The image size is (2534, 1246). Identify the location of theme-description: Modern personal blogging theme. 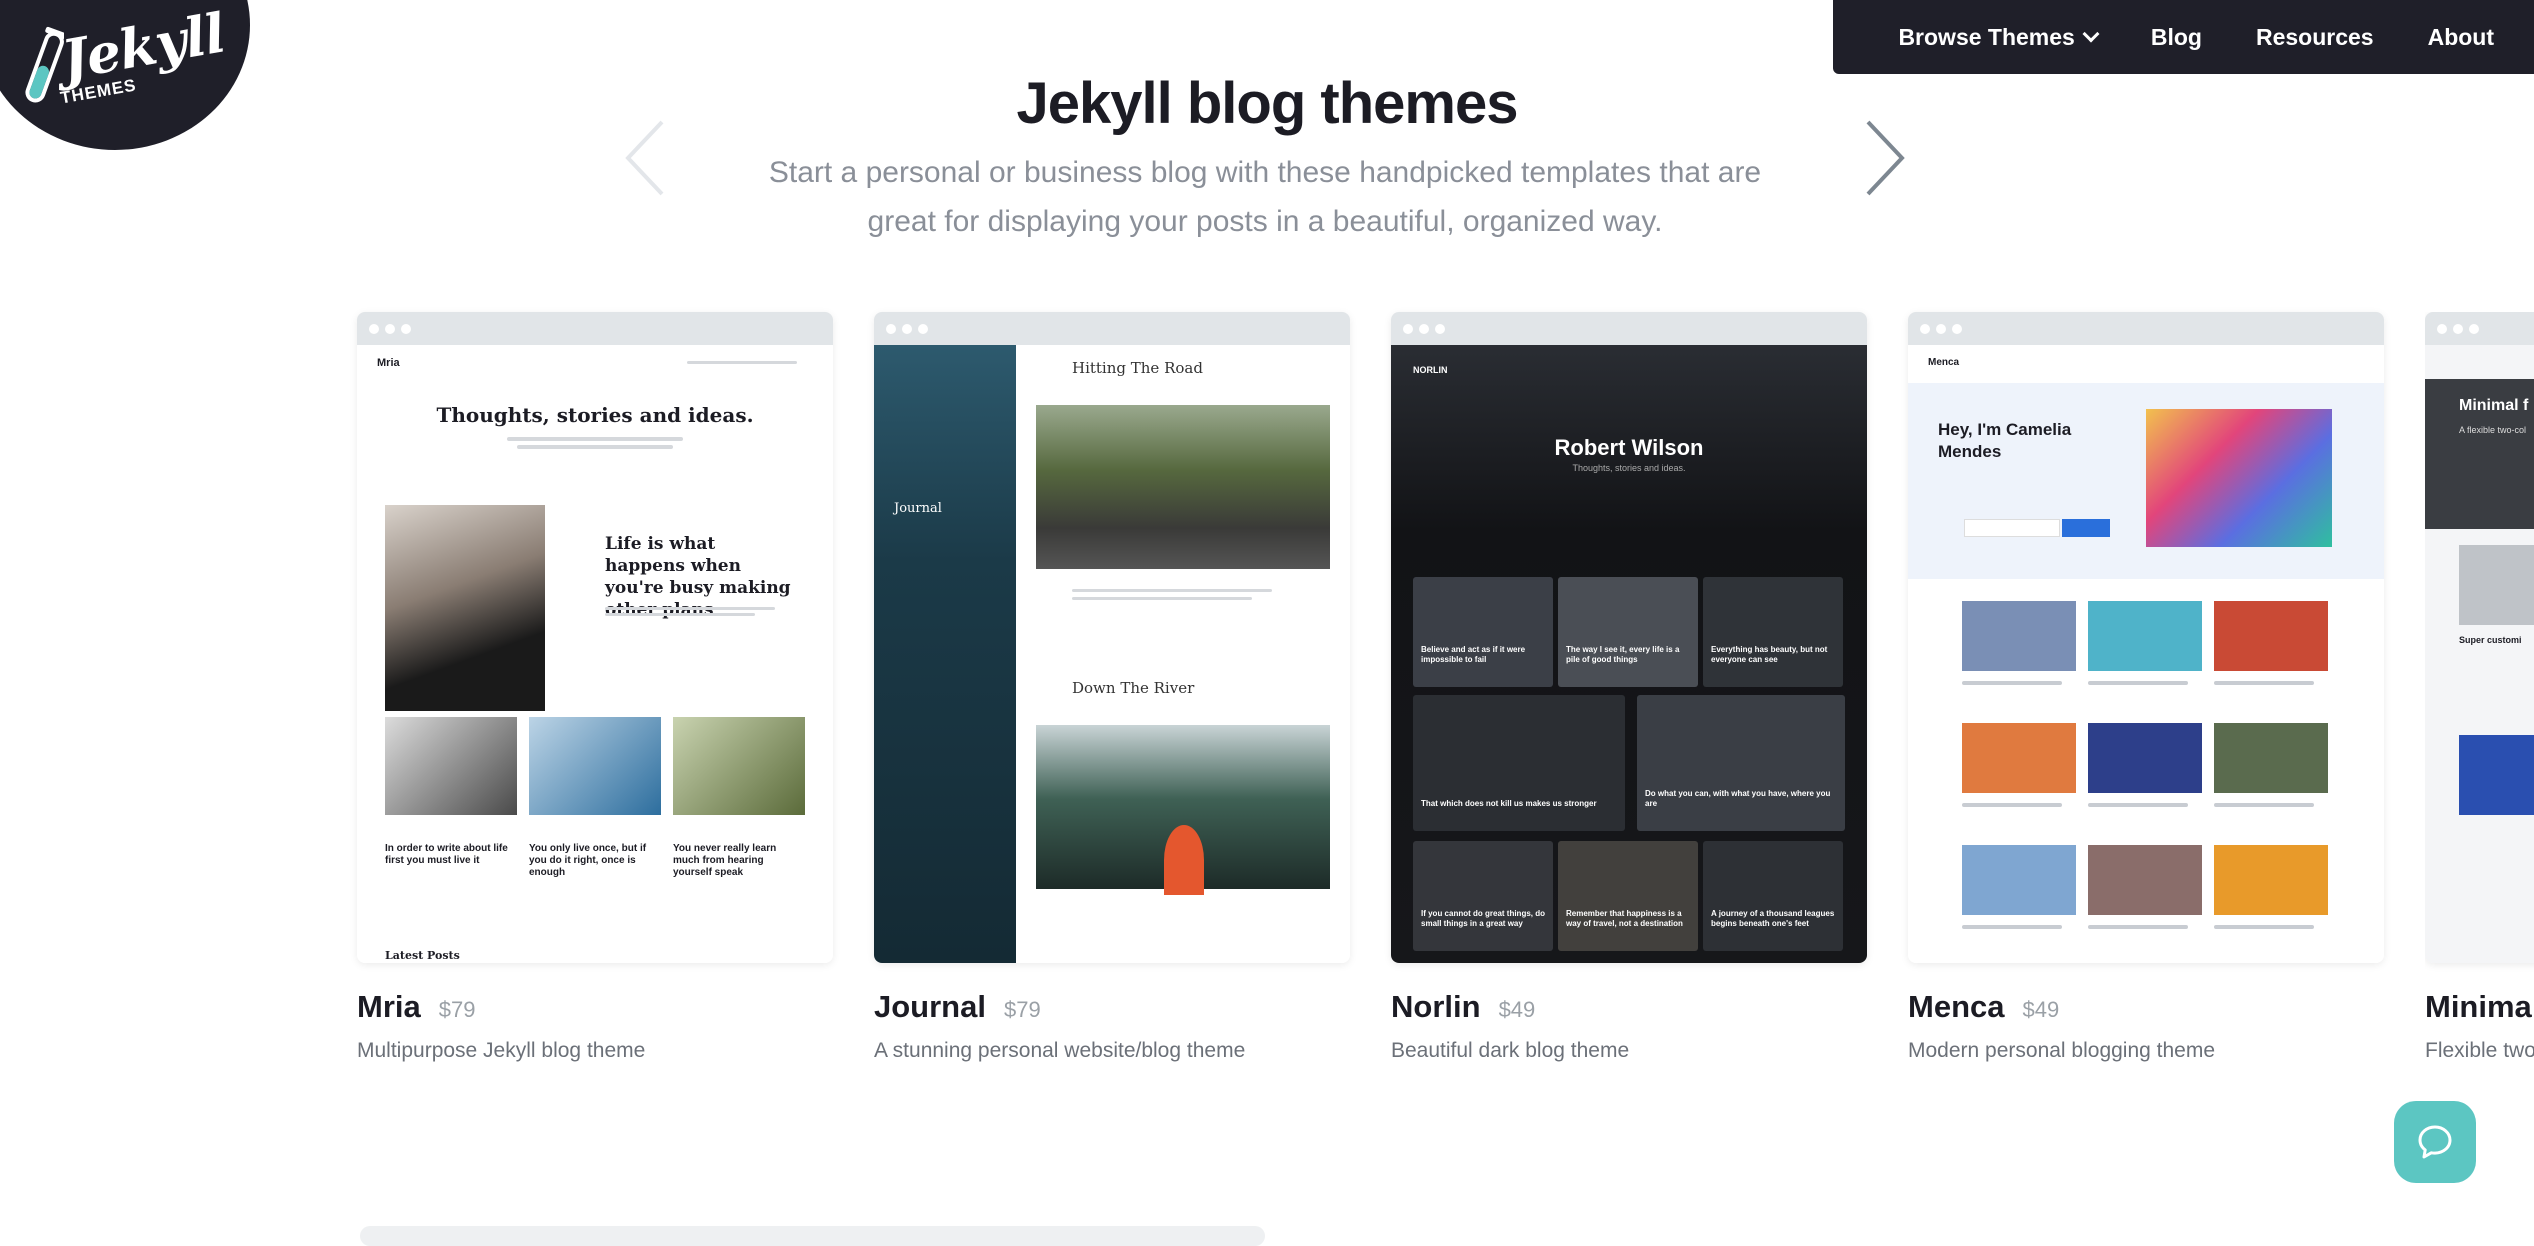
(2062, 1050).